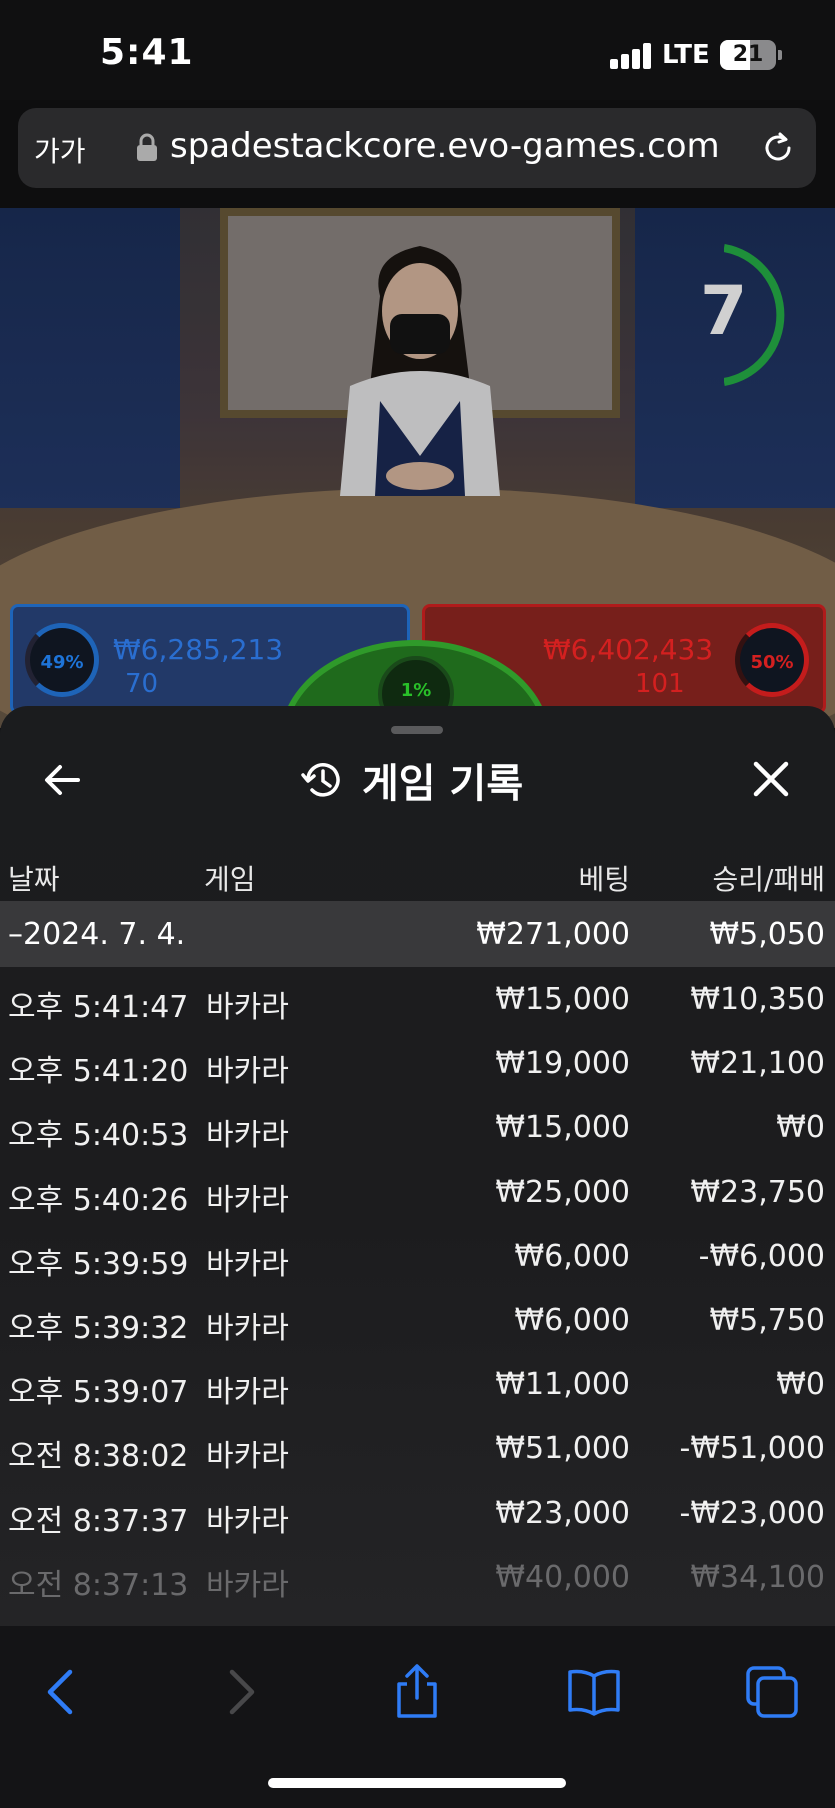 The width and height of the screenshot is (835, 1808). What do you see at coordinates (98, 1072) in the screenshot?
I see `row-time: 오후 5:41:20` at bounding box center [98, 1072].